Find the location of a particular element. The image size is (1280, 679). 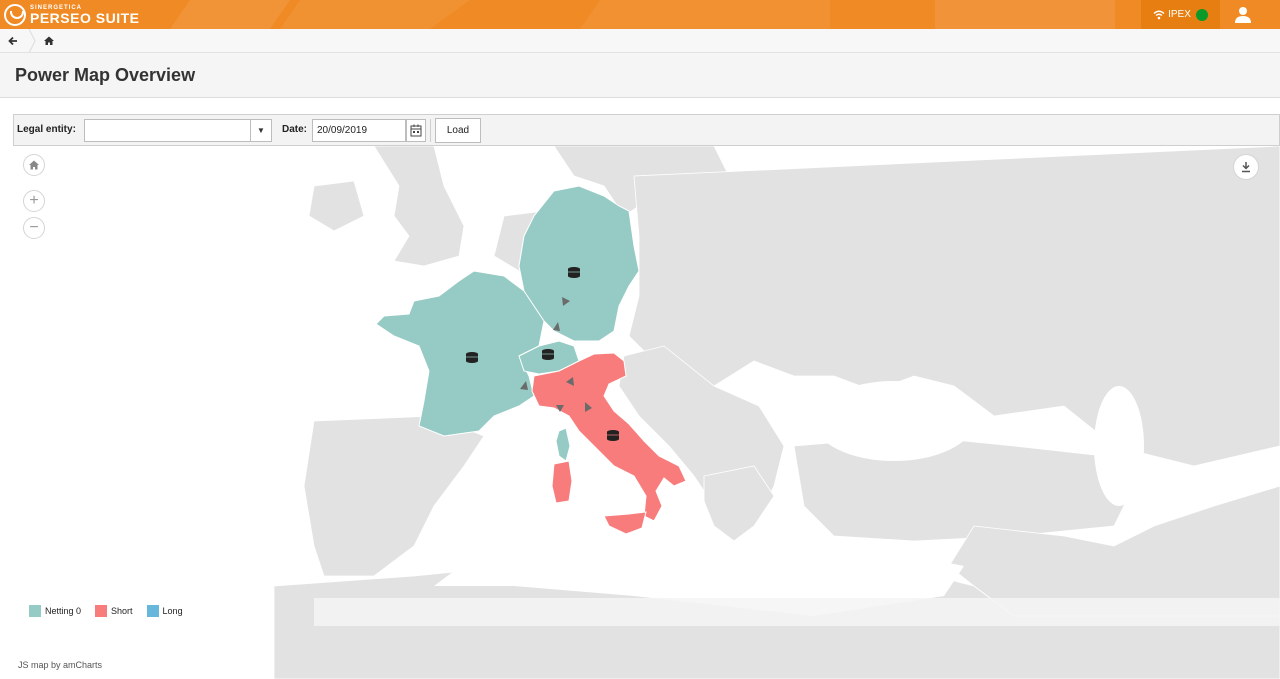

legend-label: Short is located at coordinates (122, 611).